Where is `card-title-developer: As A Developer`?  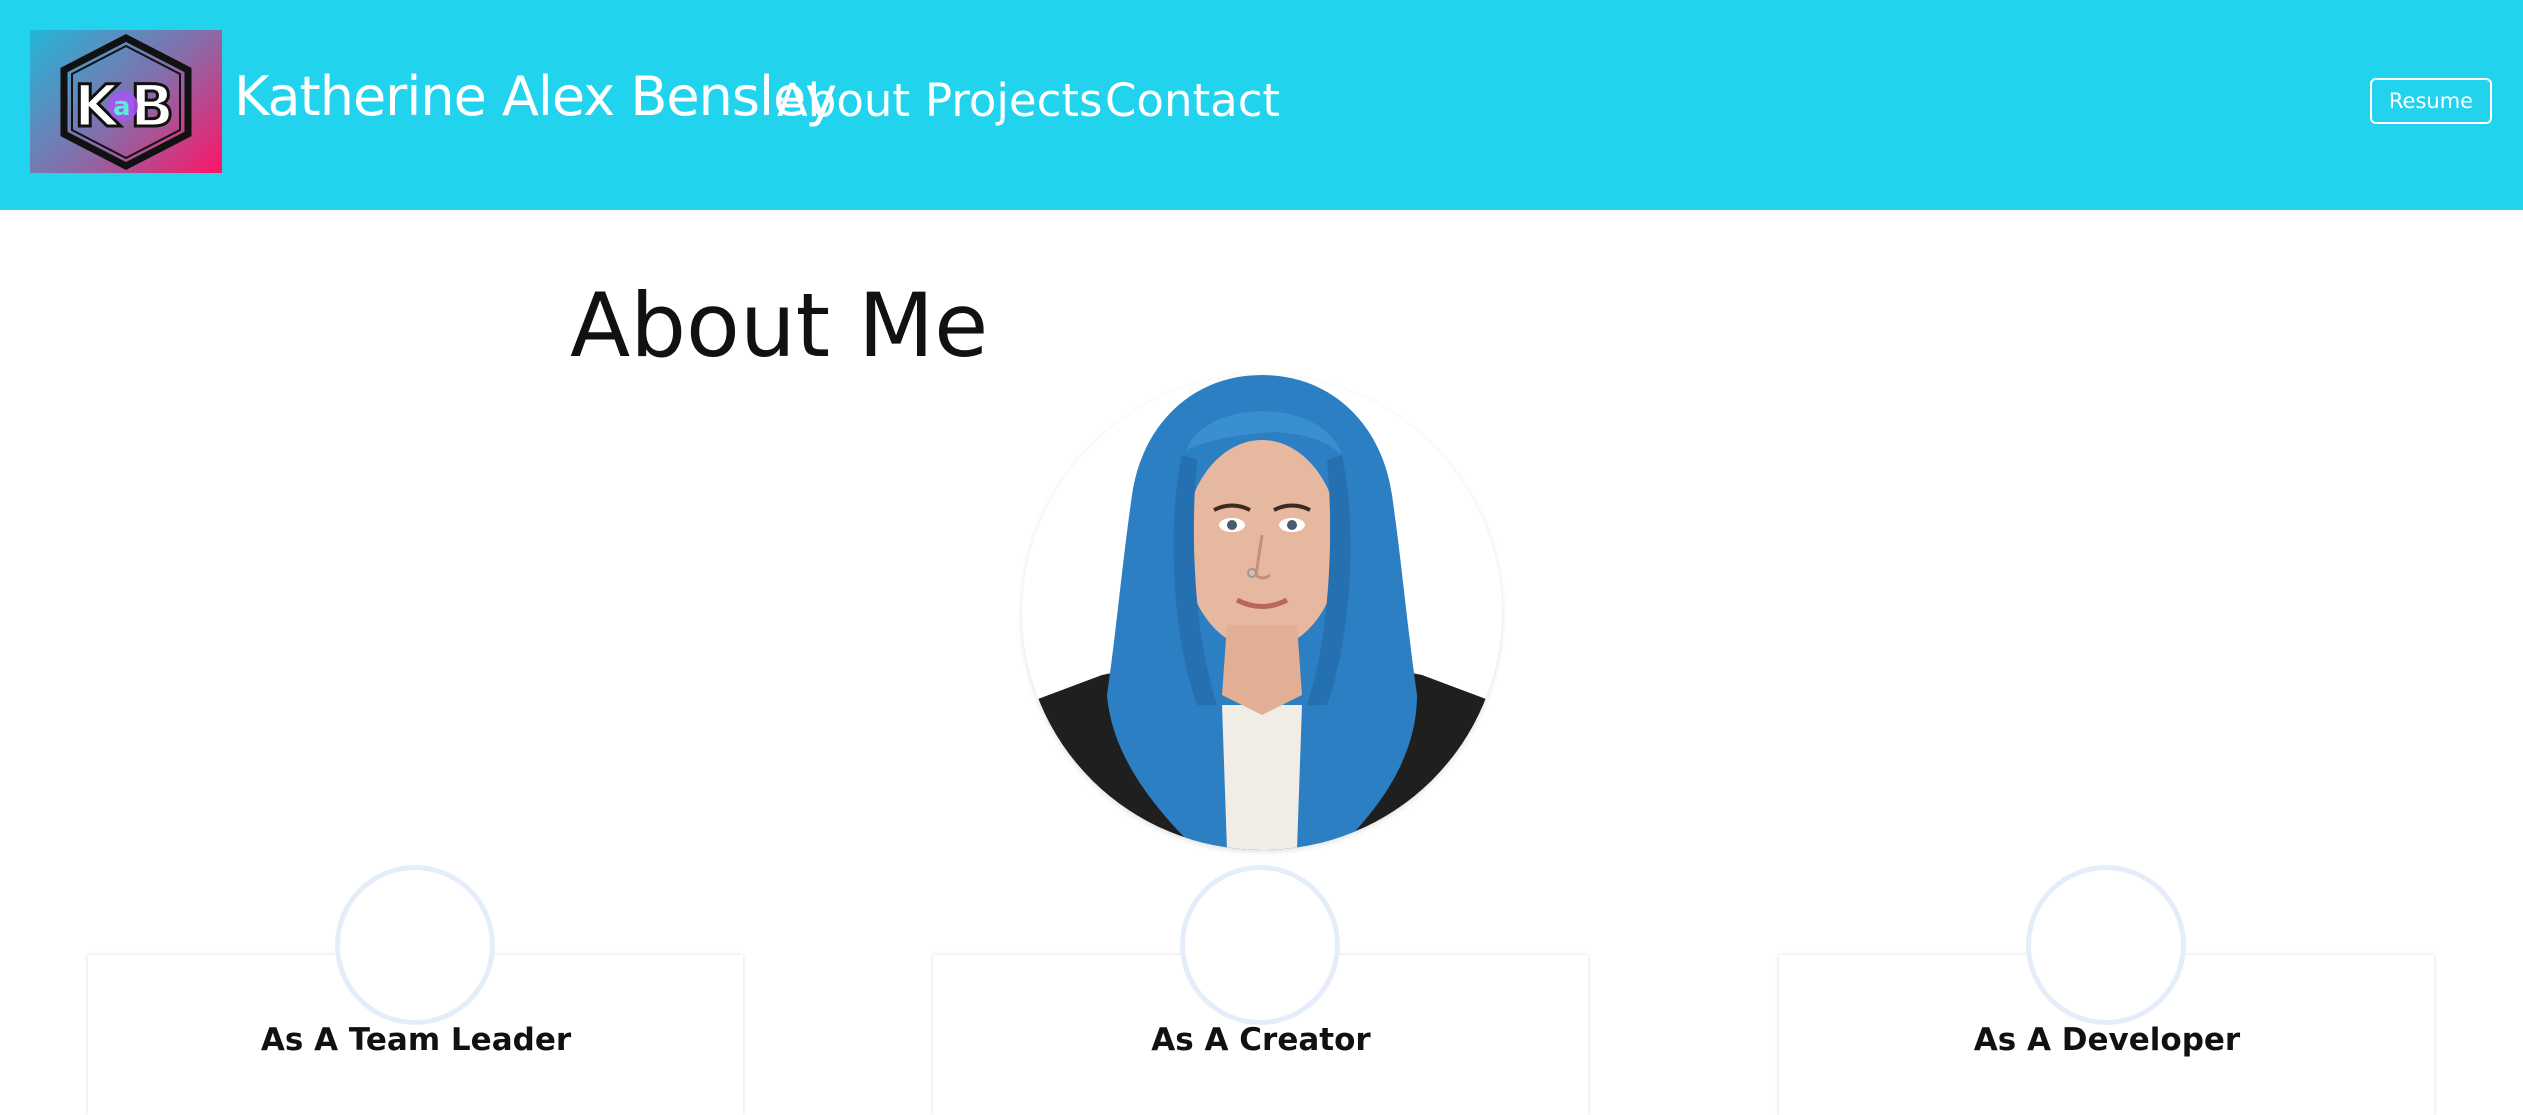 card-title-developer: As A Developer is located at coordinates (2107, 1040).